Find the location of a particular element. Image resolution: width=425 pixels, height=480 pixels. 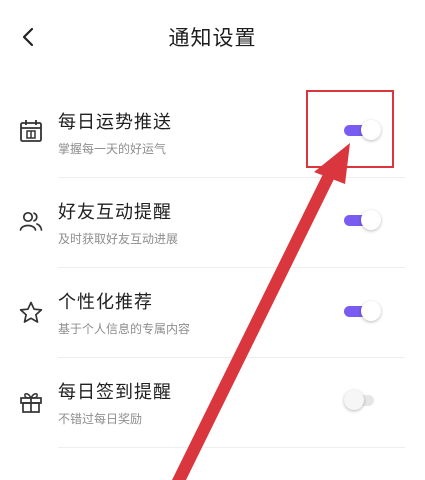

toggle-friend-interaction is located at coordinates (363, 220).